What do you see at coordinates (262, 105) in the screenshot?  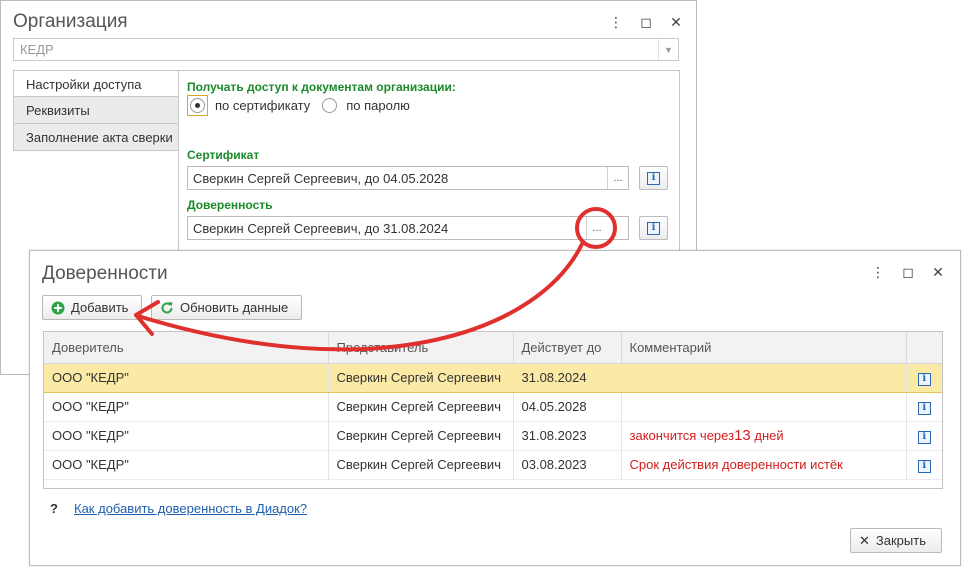 I see `radio-cert-label: по сертификату` at bounding box center [262, 105].